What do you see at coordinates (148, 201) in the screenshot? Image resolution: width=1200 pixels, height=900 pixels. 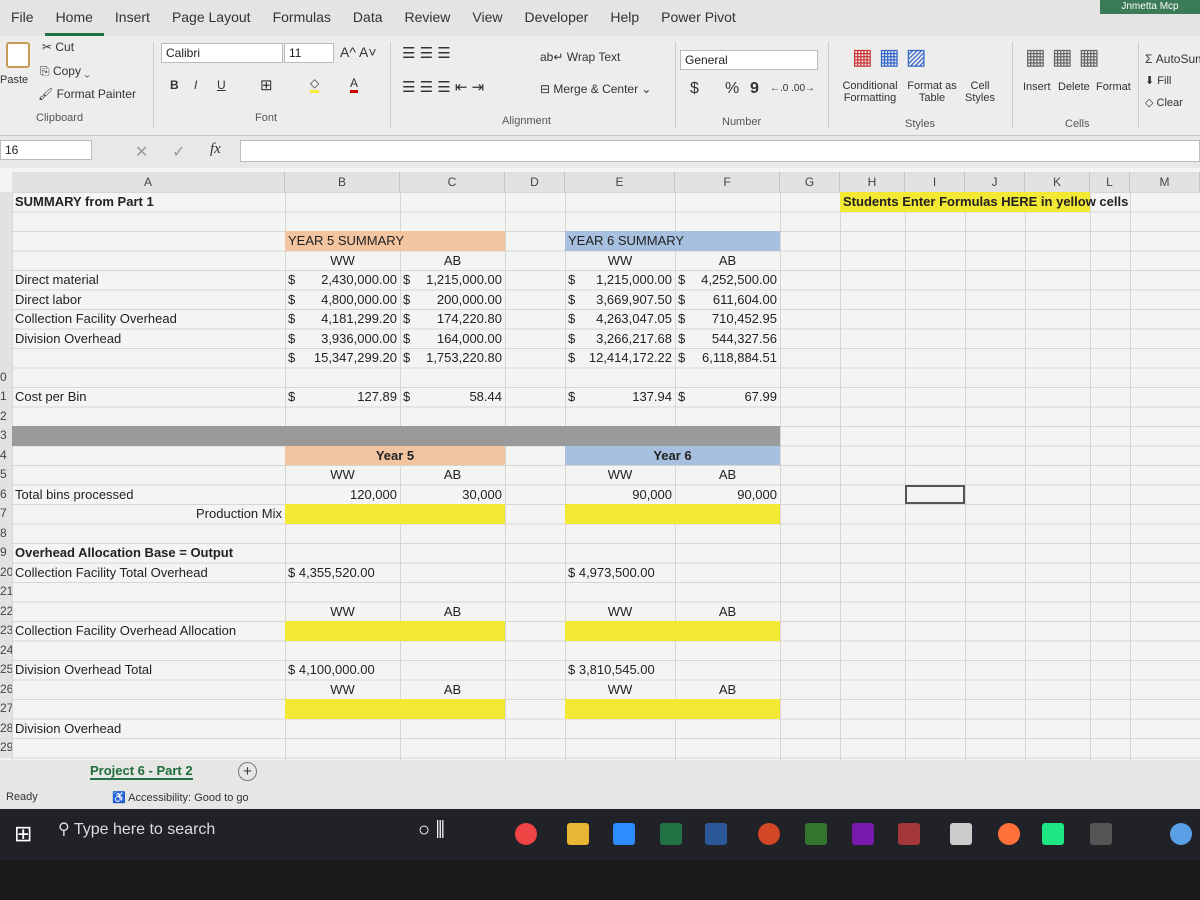 I see `cell-A1: SUMMARY from Part 1` at bounding box center [148, 201].